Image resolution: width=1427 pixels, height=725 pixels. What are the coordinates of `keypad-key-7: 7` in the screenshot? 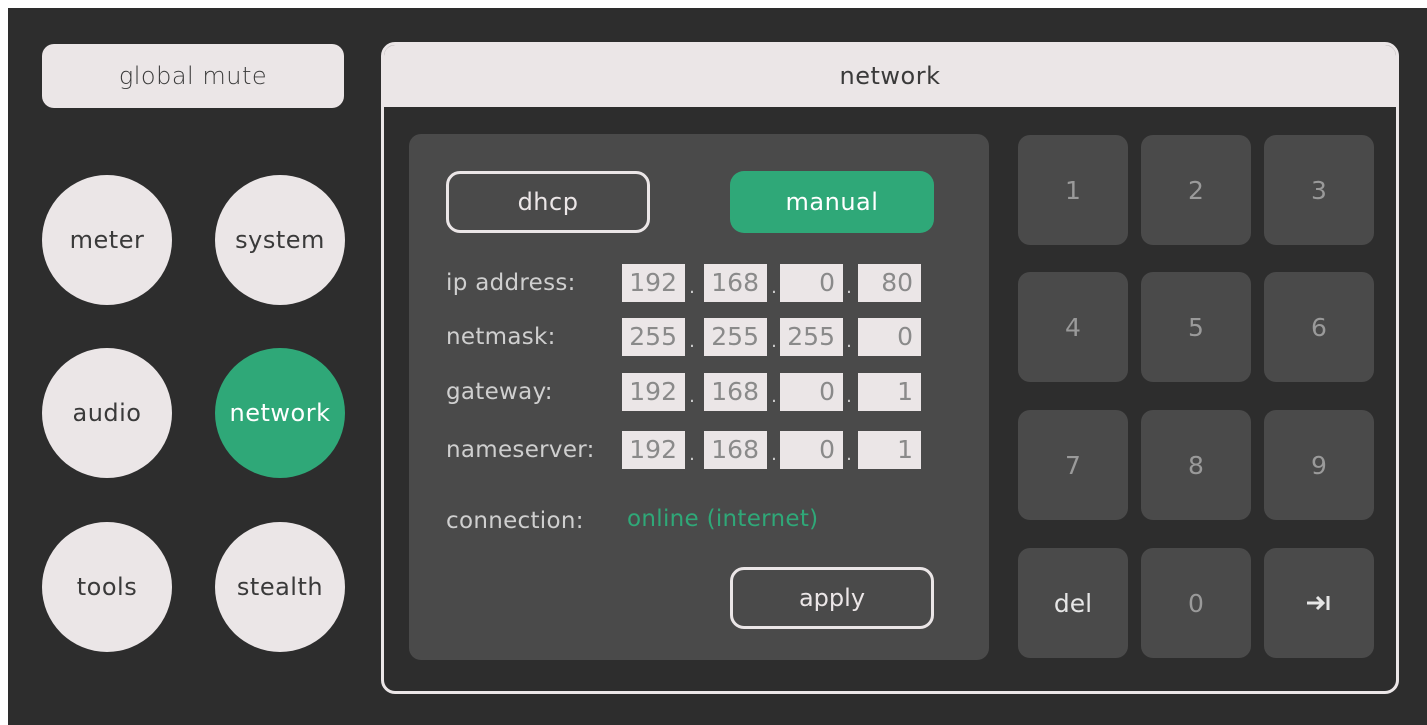 It's located at (1073, 465).